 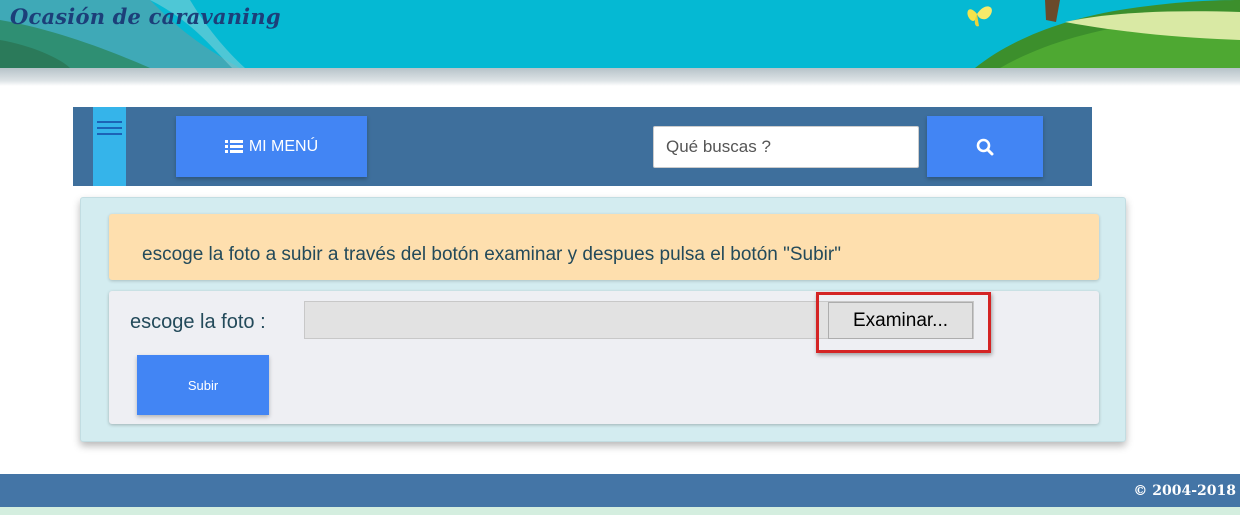 What do you see at coordinates (620, 77) in the screenshot?
I see `banner-shadow` at bounding box center [620, 77].